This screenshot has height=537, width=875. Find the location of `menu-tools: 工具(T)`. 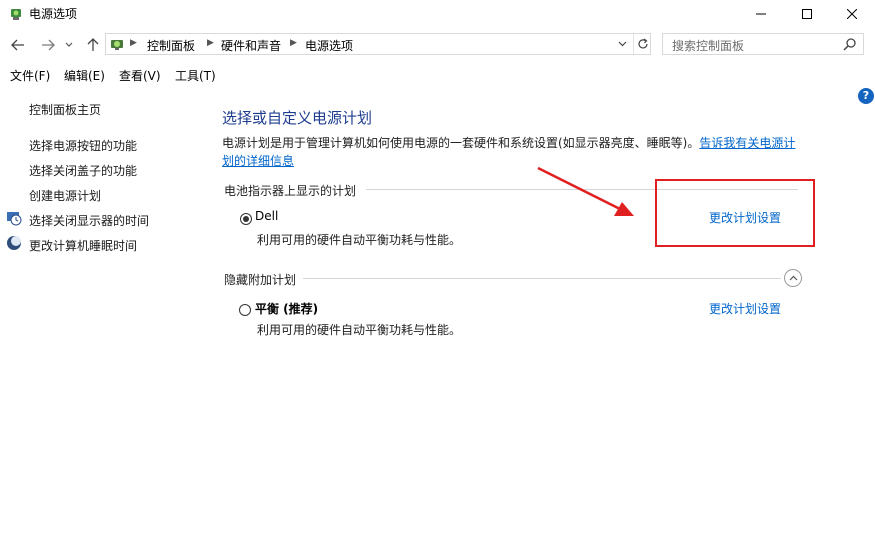

menu-tools: 工具(T) is located at coordinates (195, 75).